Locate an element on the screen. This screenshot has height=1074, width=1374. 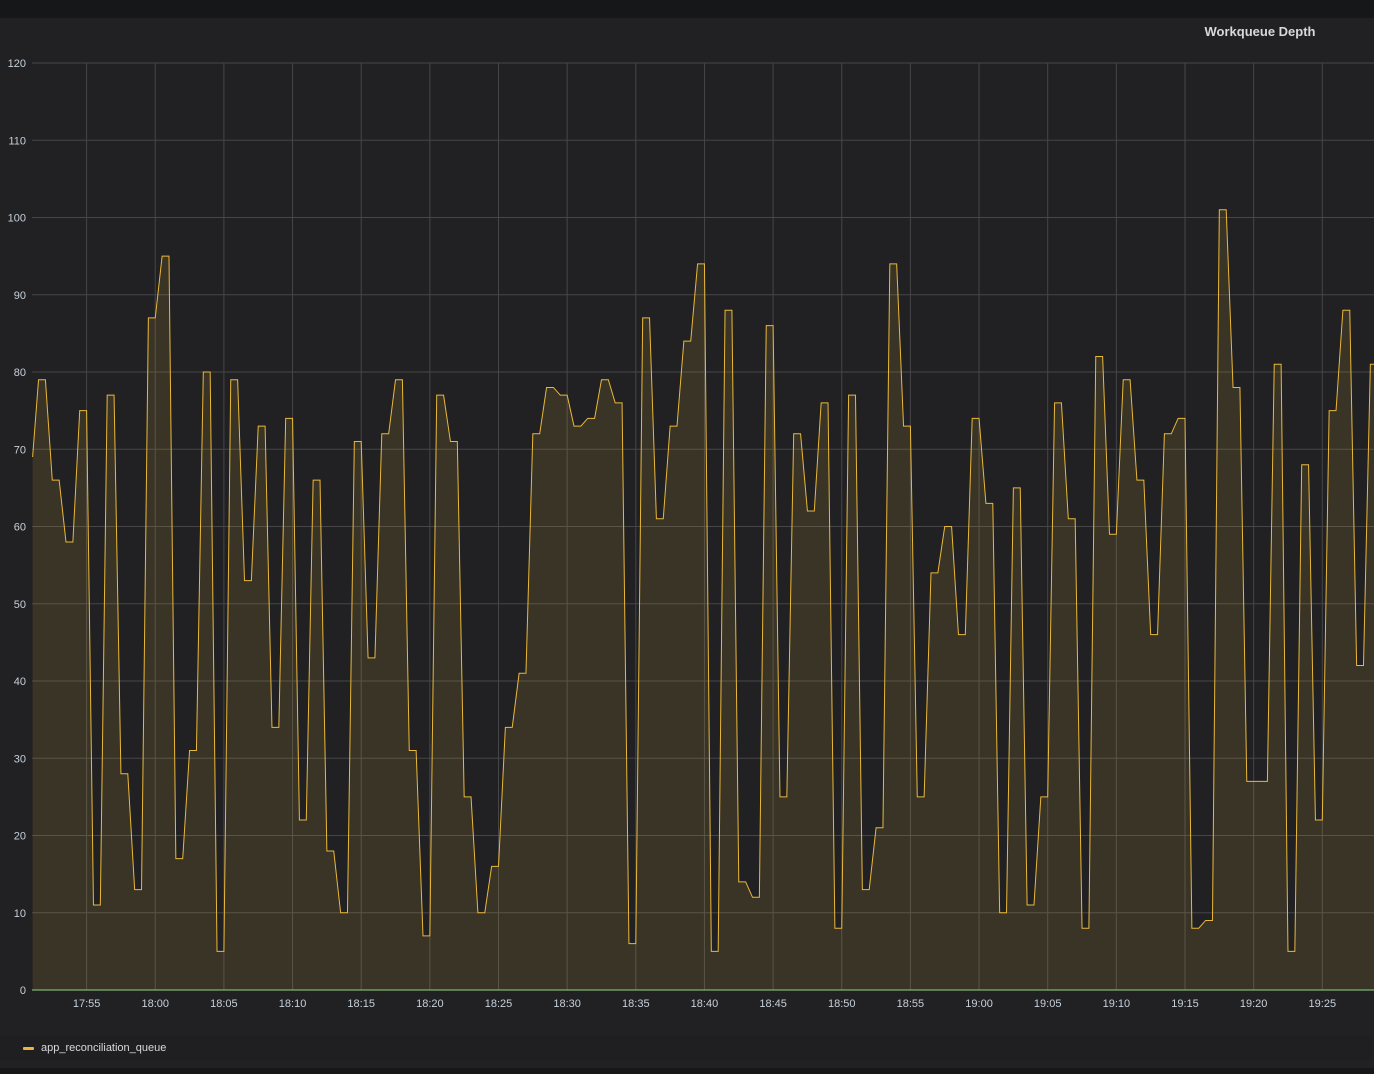
x-tick-label: 18:15 is located at coordinates (361, 1004).